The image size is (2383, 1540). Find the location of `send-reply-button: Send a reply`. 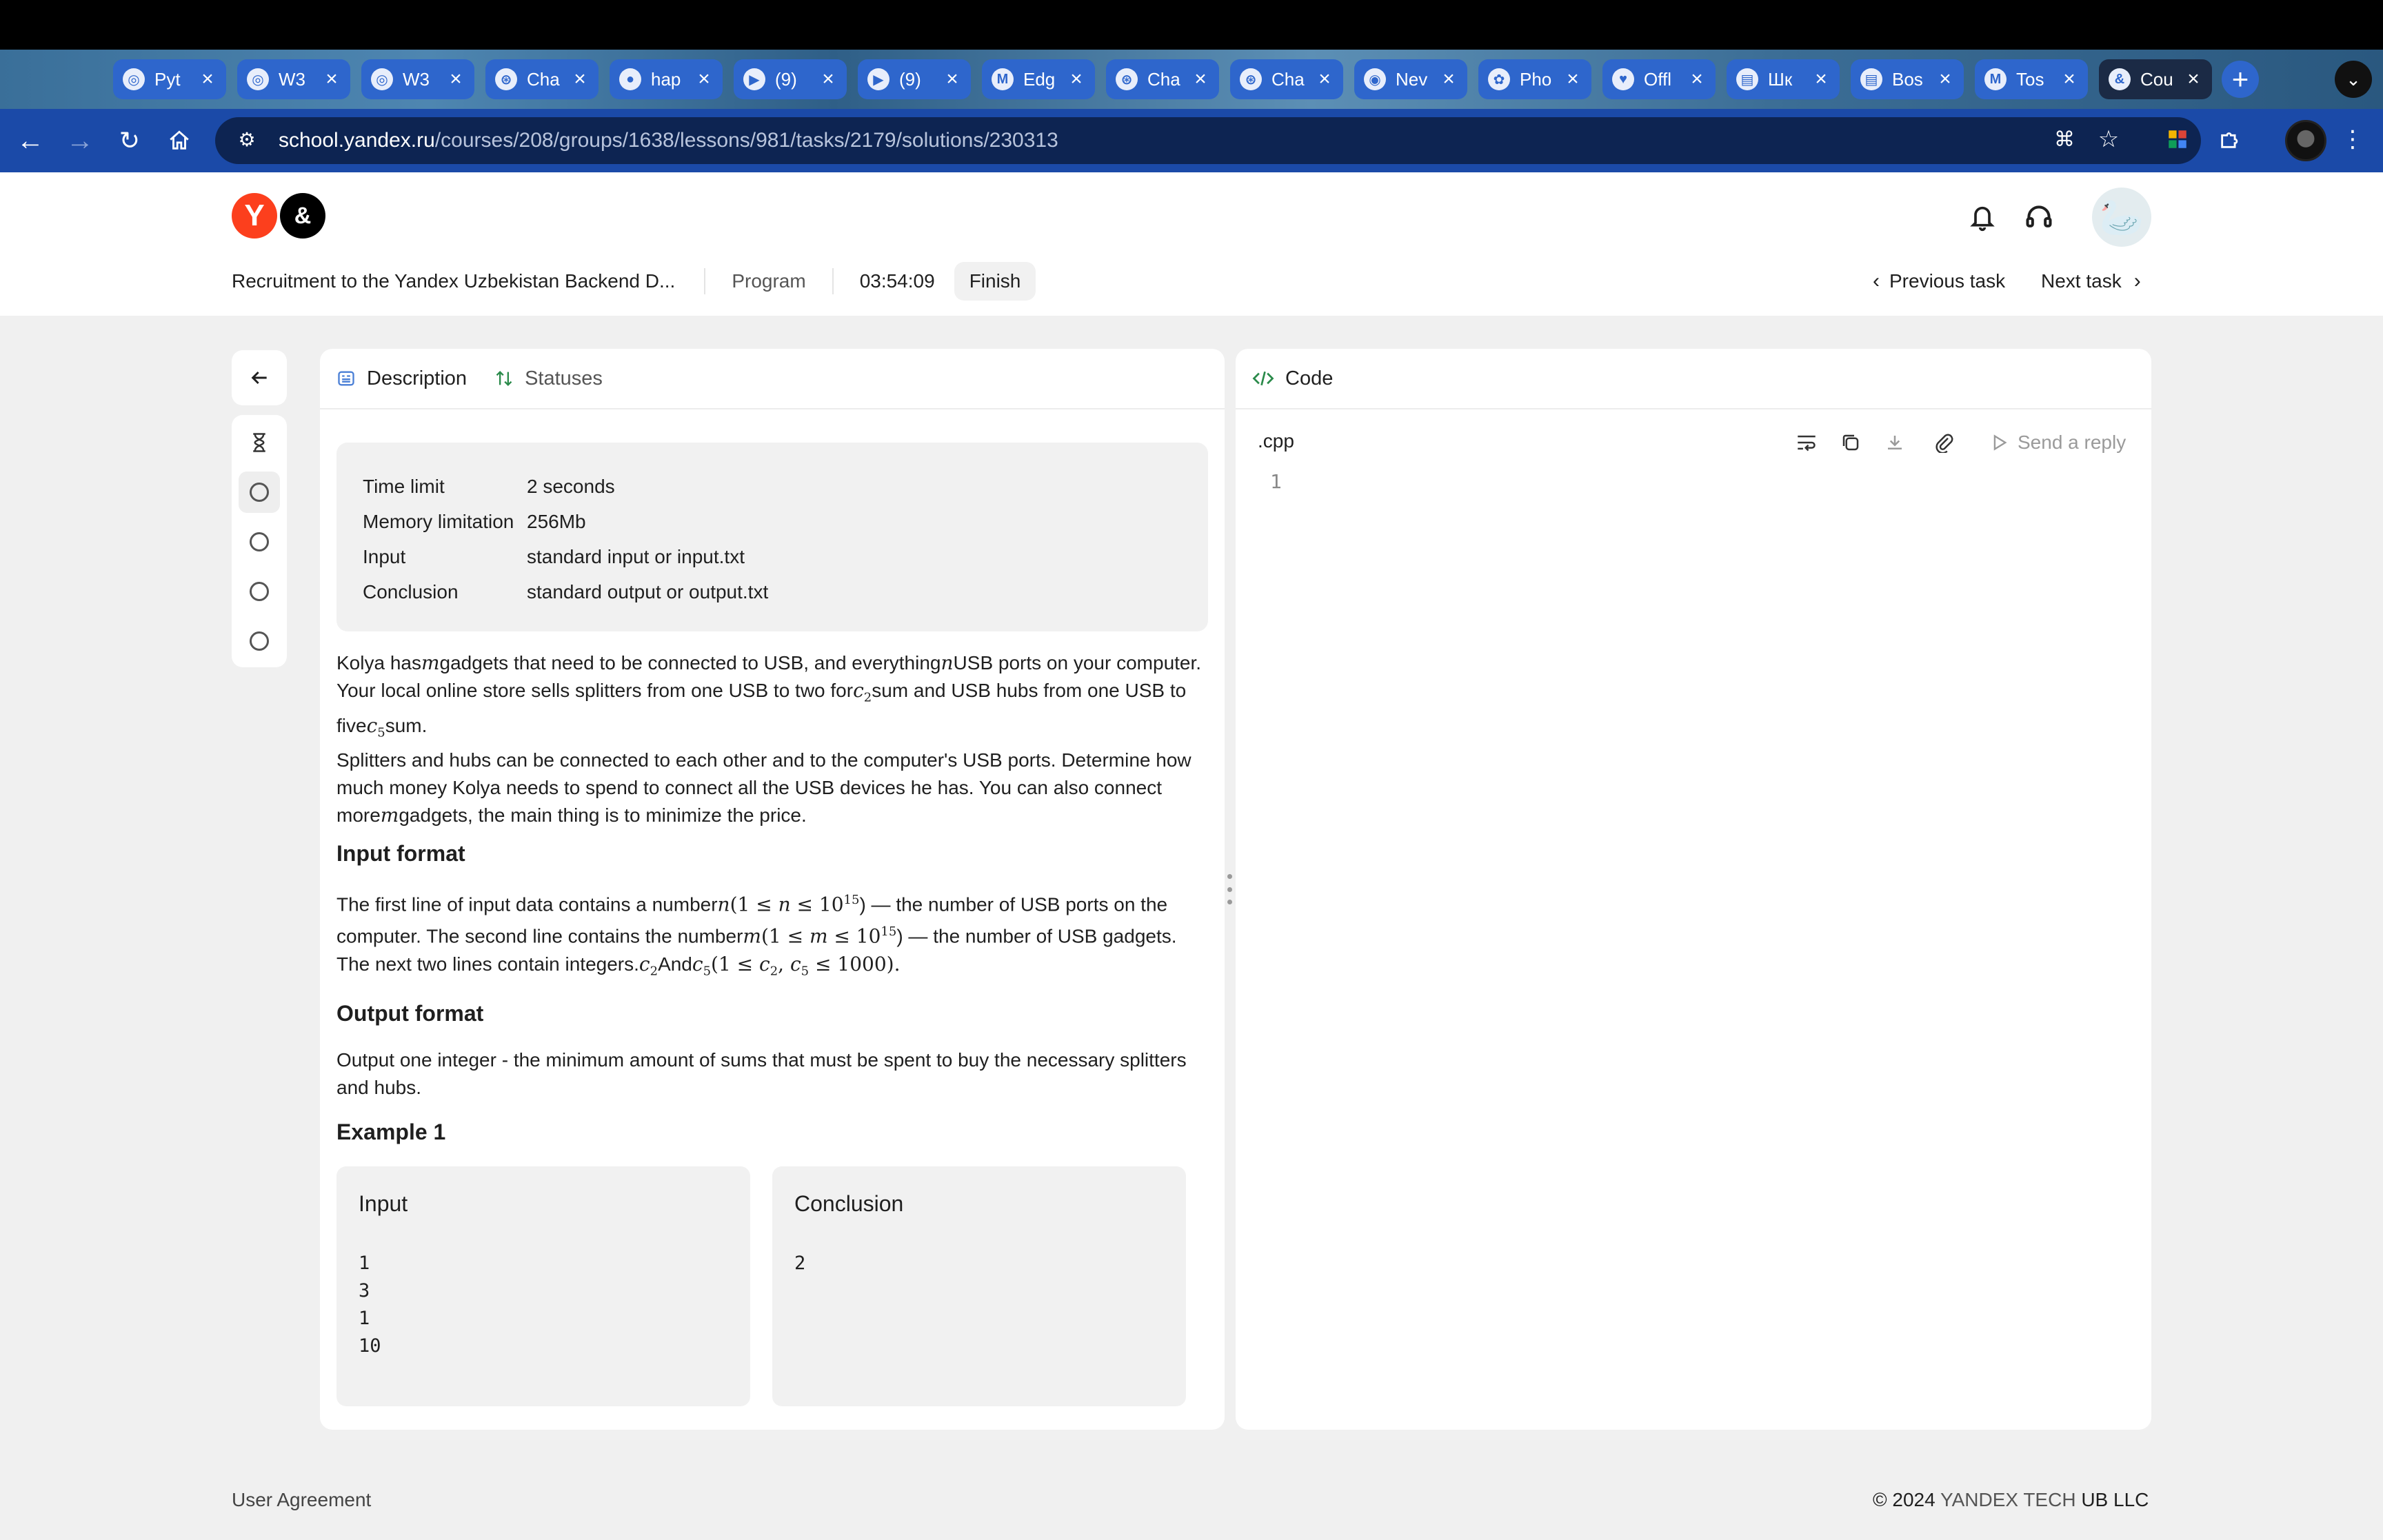

send-reply-button: Send a reply is located at coordinates (2058, 443).